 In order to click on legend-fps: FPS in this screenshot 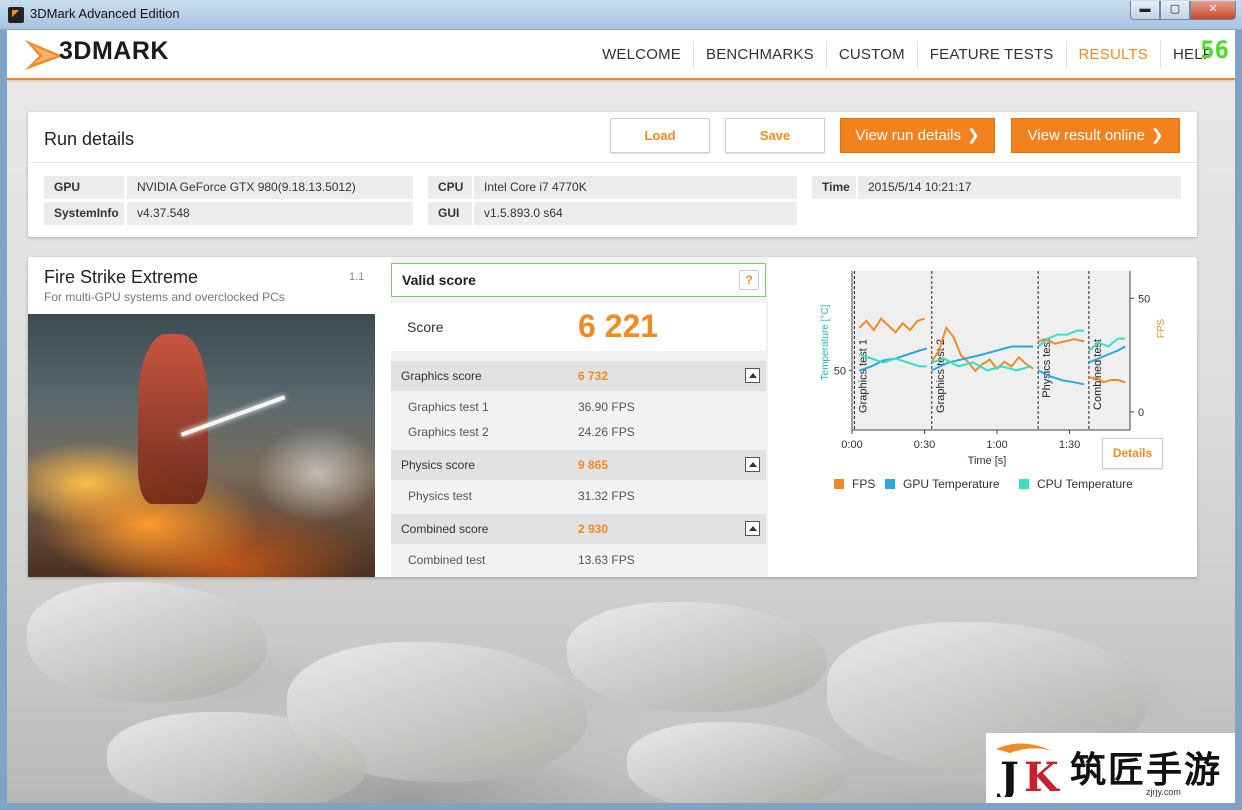, I will do `click(854, 484)`.